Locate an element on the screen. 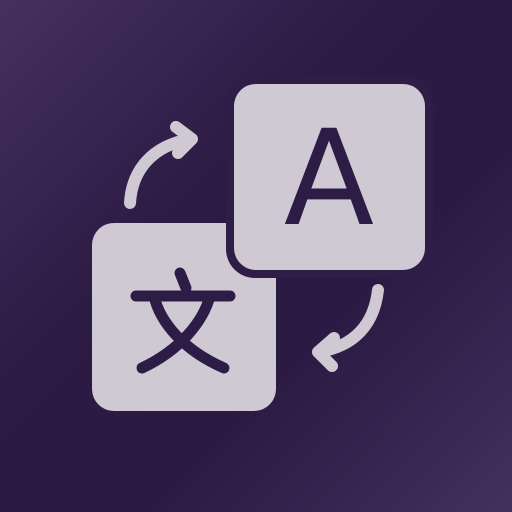  swap-arrow-bottom-icon is located at coordinates (348, 328).